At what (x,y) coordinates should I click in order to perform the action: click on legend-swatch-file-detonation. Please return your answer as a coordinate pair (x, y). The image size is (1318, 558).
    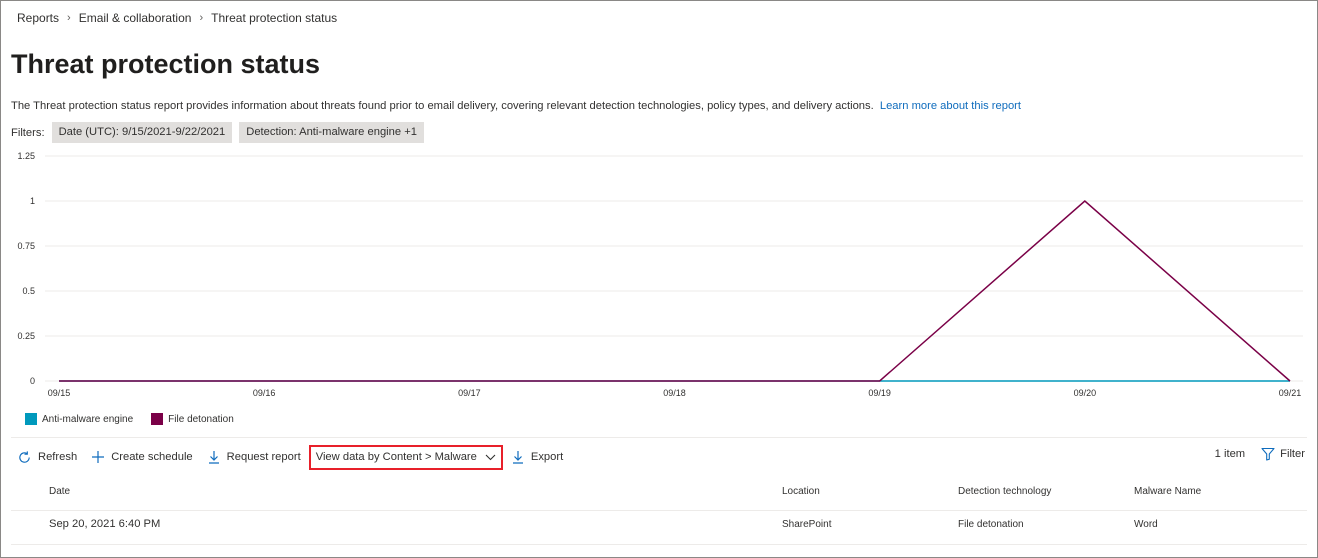
    Looking at the image, I should click on (157, 419).